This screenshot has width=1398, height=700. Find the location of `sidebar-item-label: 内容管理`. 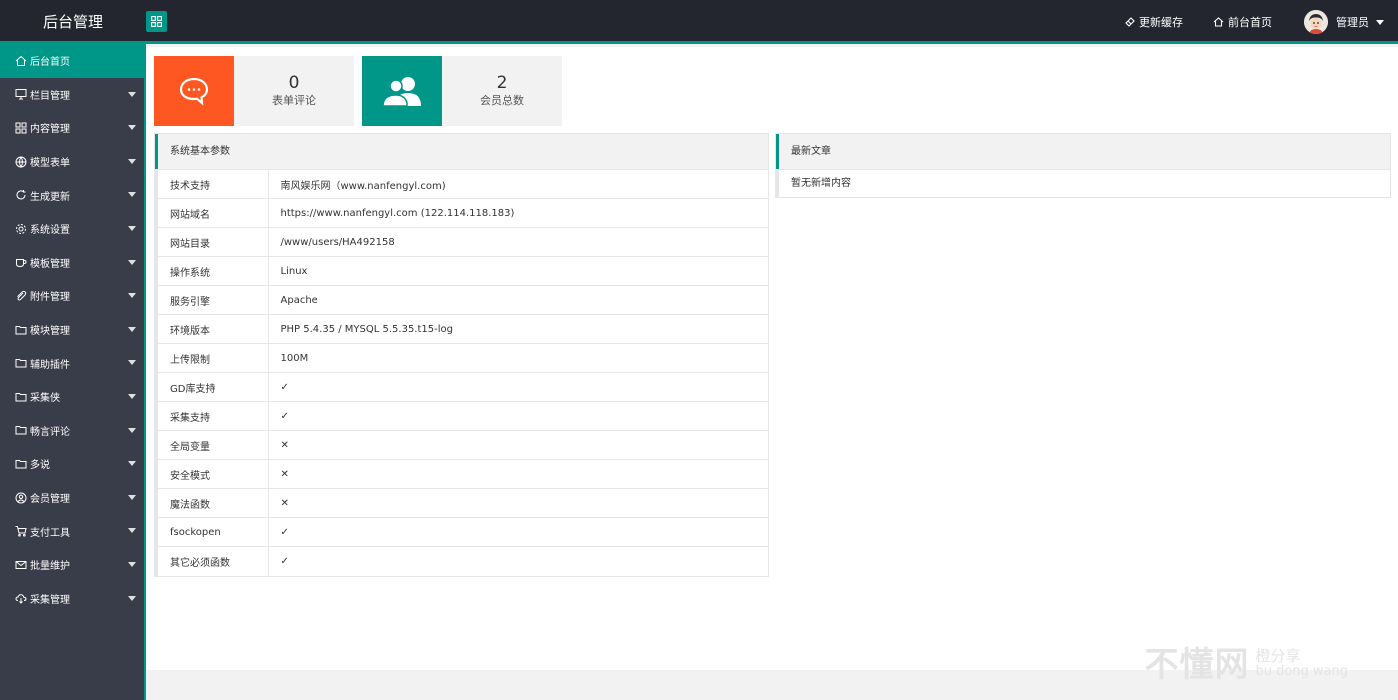

sidebar-item-label: 内容管理 is located at coordinates (50, 130).